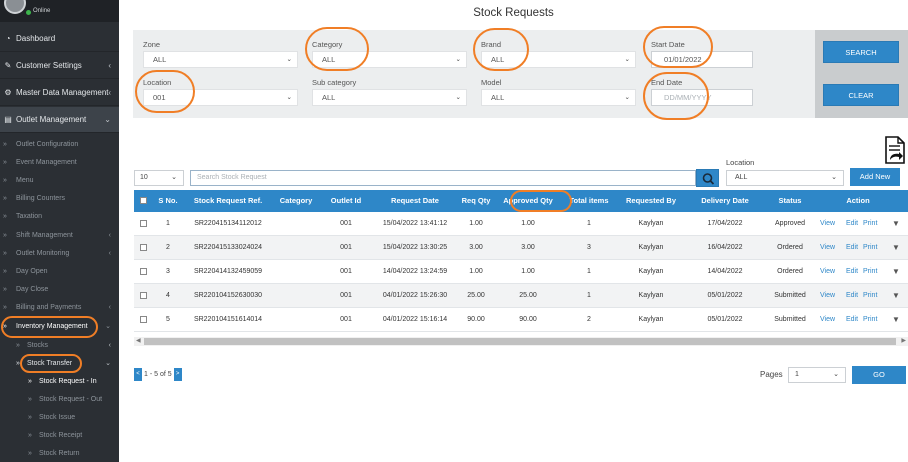 The width and height of the screenshot is (908, 462). Describe the element at coordinates (228, 319) in the screenshot. I see `cell-ref: SR220104151614014` at that location.